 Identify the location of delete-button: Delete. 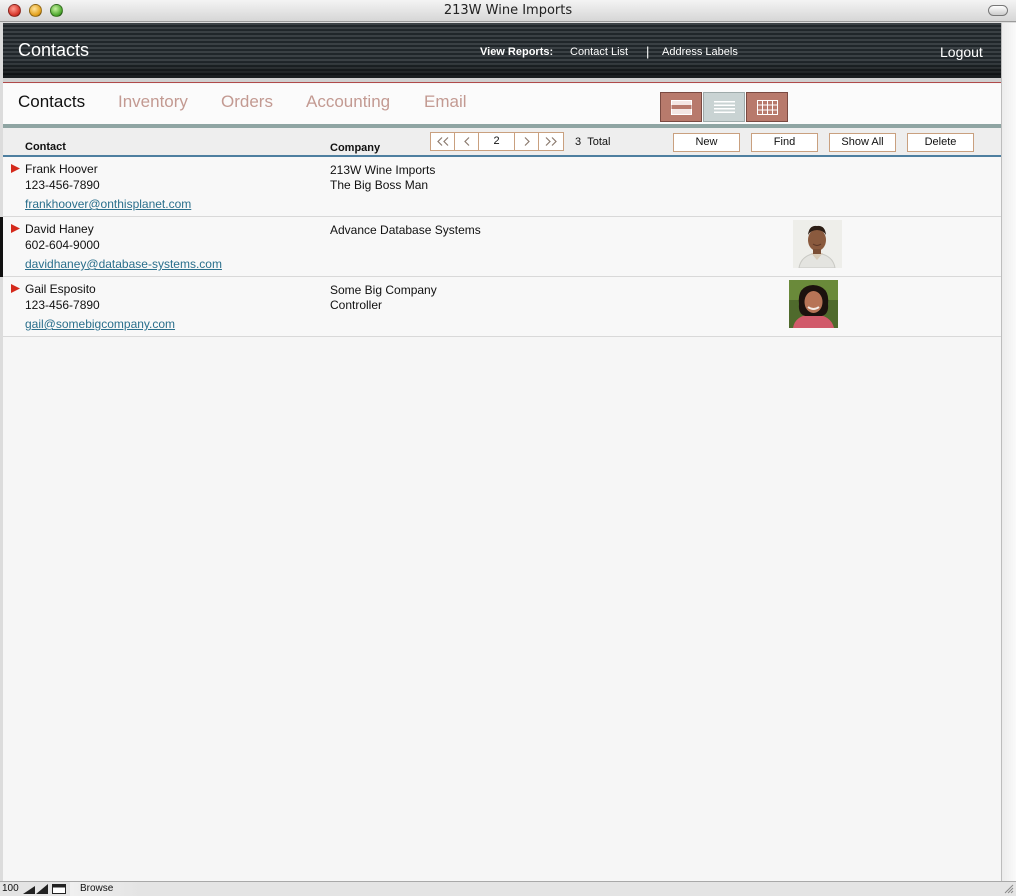
(940, 142).